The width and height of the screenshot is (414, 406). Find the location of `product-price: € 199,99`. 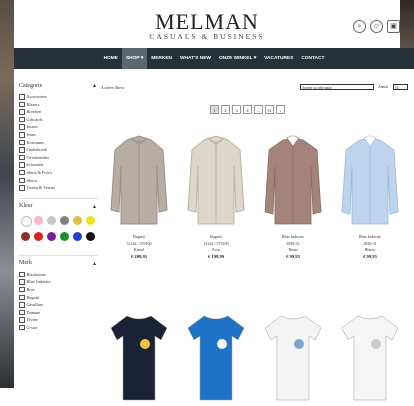

product-price: € 199,99 is located at coordinates (216, 256).